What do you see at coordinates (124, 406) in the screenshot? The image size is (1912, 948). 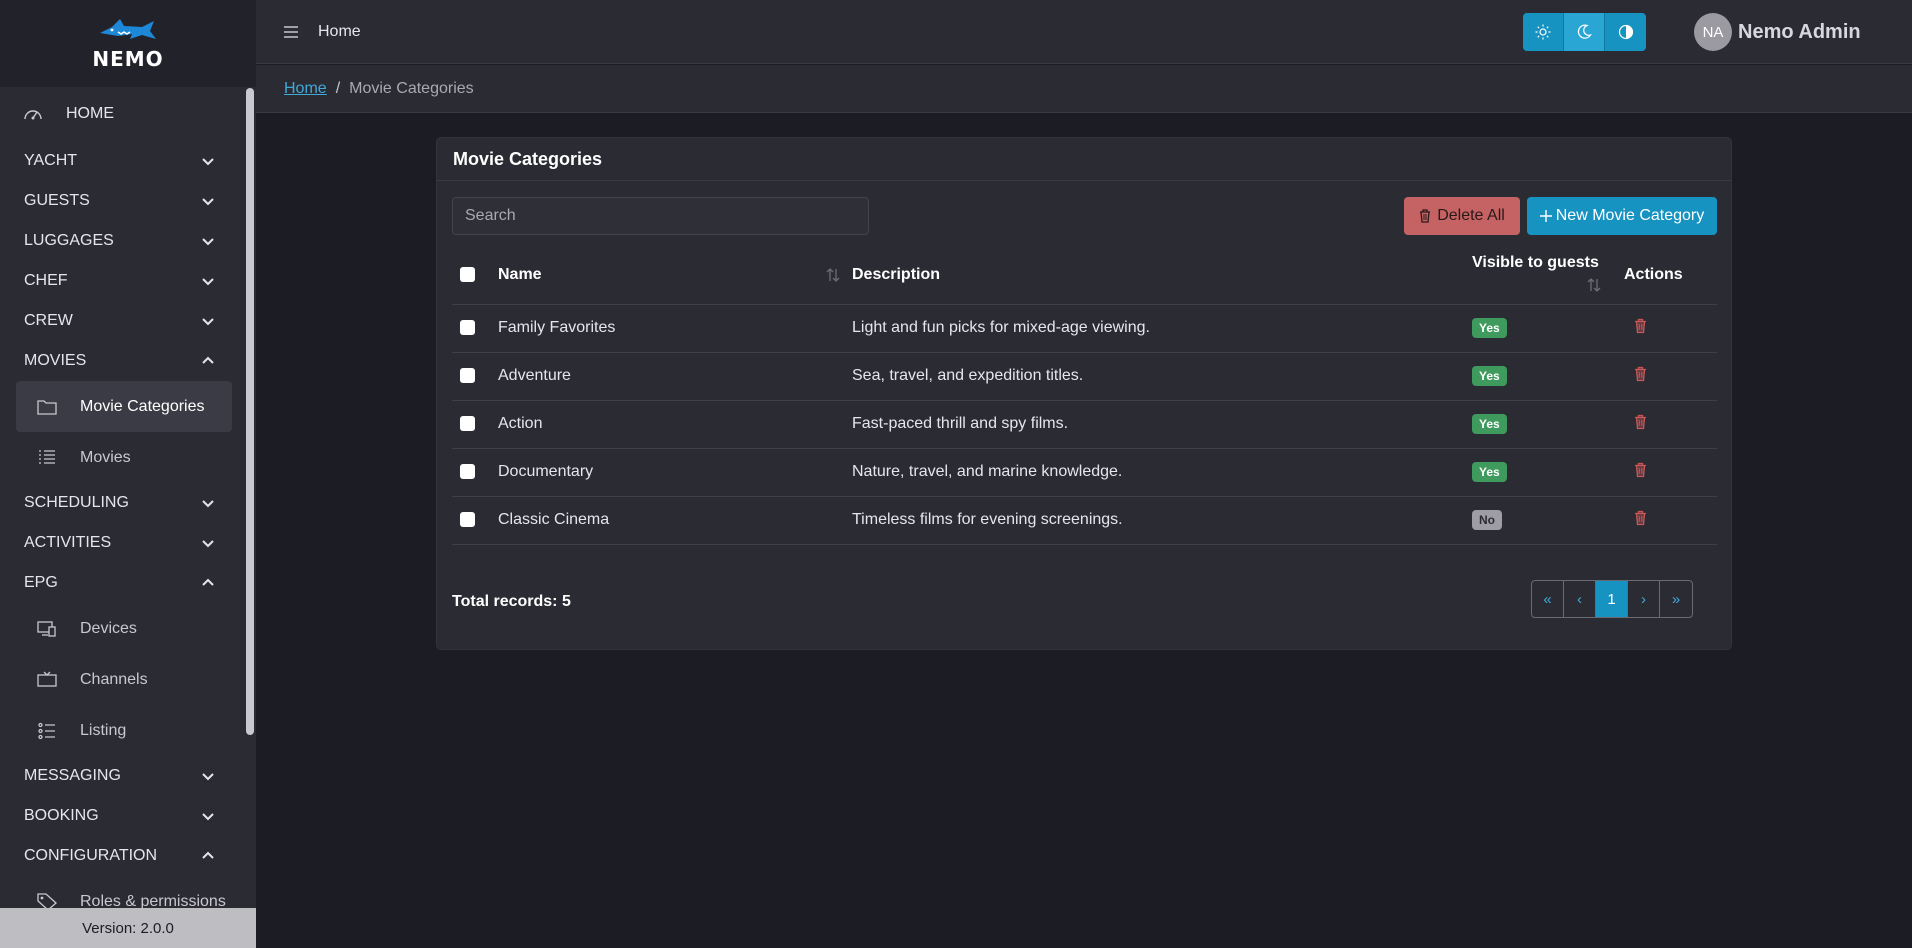 I see `sidebar-item-movie-categories: Movie Categories` at bounding box center [124, 406].